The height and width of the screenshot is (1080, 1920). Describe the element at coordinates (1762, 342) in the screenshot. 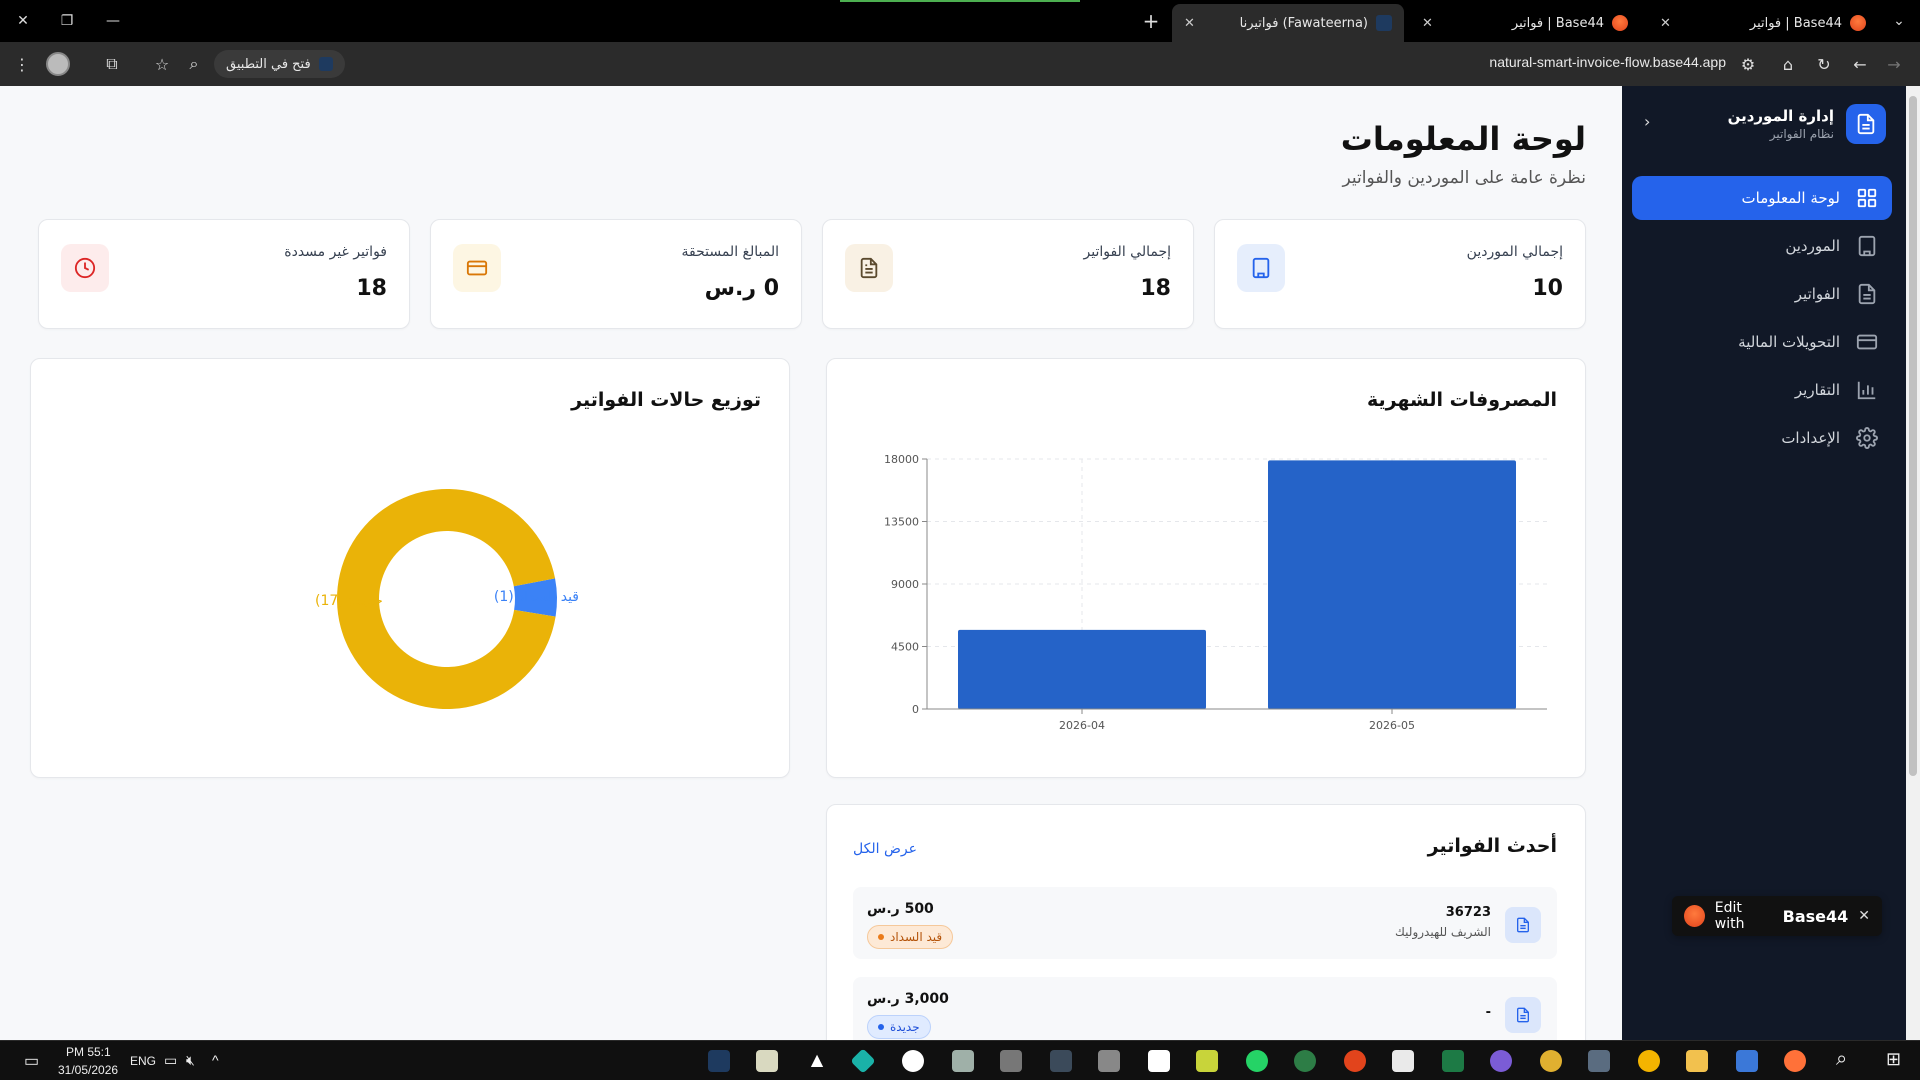

I see `sidebar-item-transfers: التحويلات المالية` at that location.